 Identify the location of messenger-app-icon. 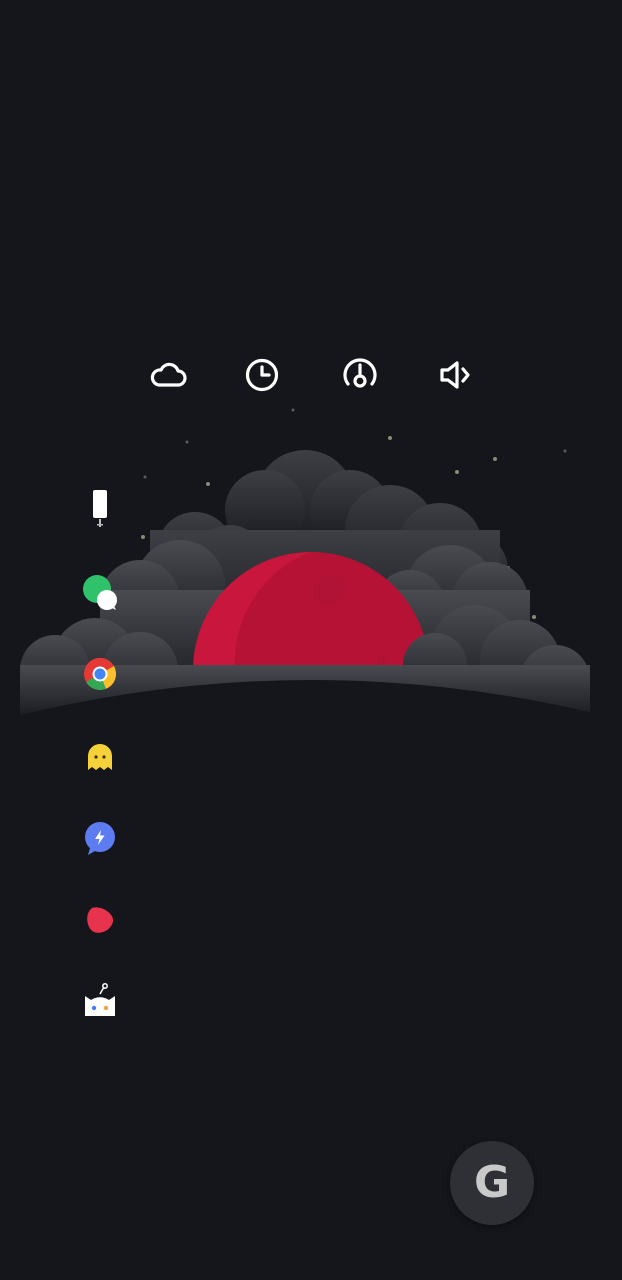
(100, 838).